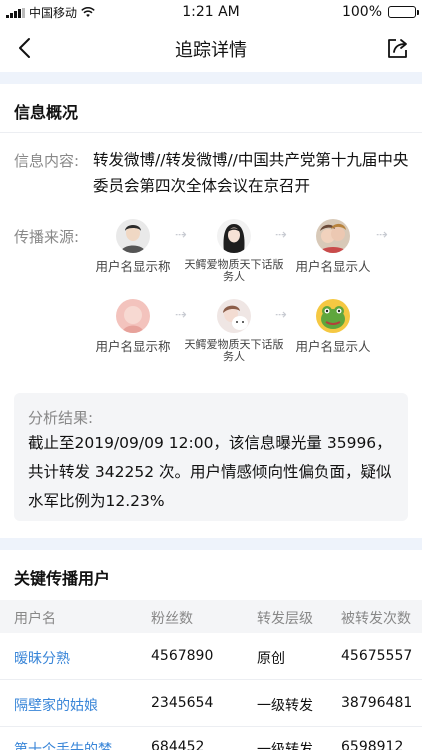  I want to click on reposted-count: 38796481, so click(377, 703).